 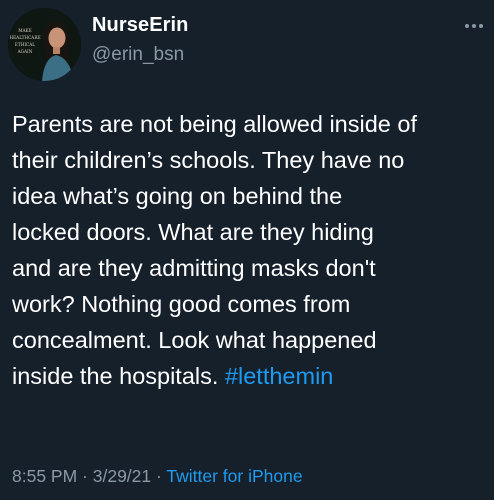 I want to click on avatar: MAKE HEALTHCARE ETHICAL AGAIN, so click(x=44, y=44).